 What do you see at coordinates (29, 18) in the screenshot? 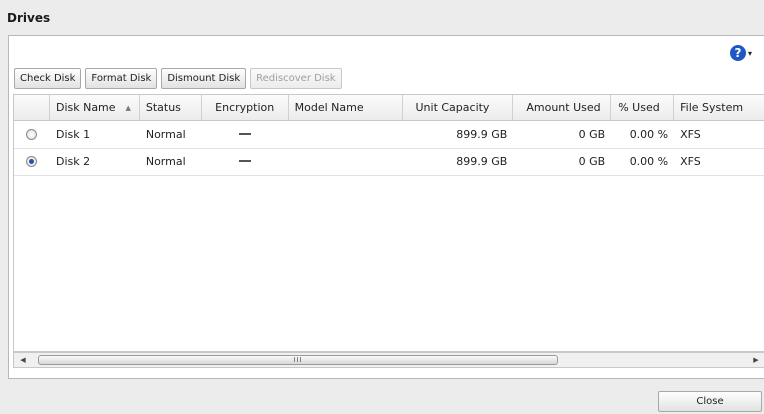
I see `dialog-title: Drives` at bounding box center [29, 18].